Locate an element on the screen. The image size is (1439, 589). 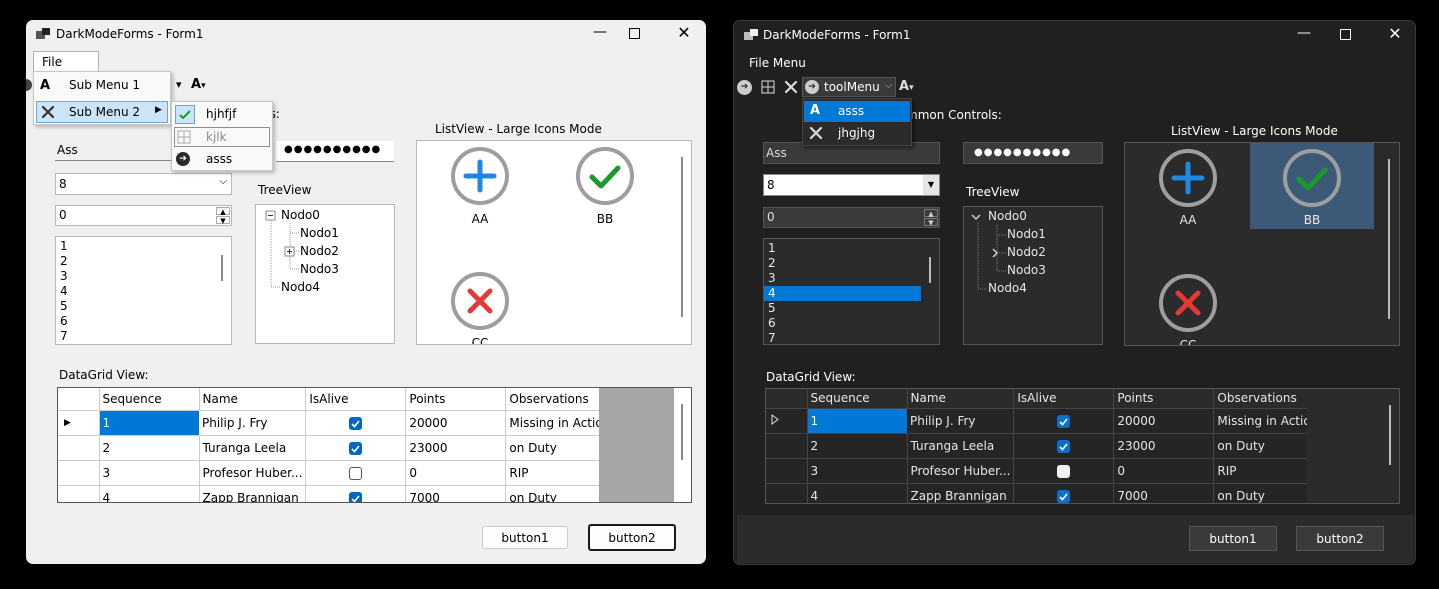
grid-cell: Philip J. Fry is located at coordinates (253, 423).